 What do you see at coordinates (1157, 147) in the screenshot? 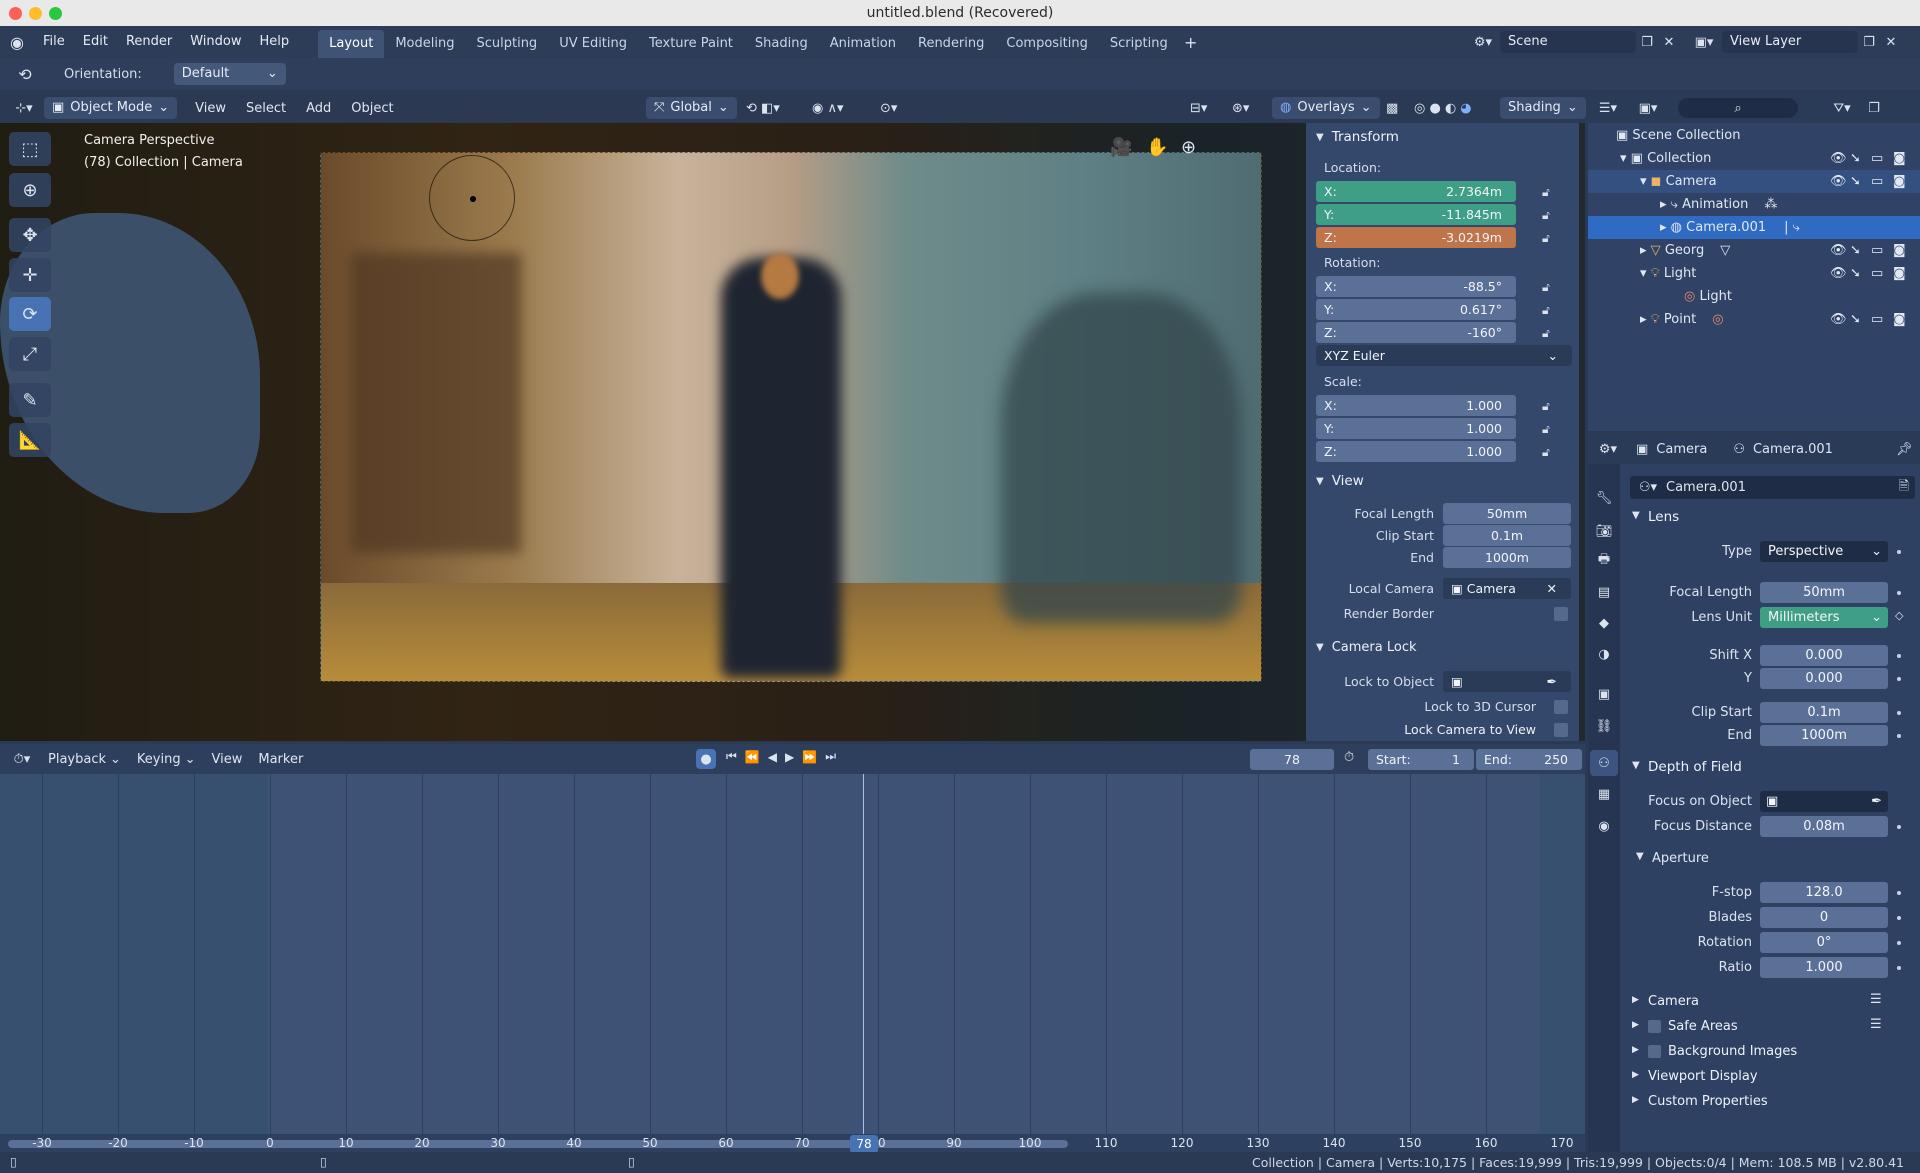
I see `pan-hand-icon: ✋` at bounding box center [1157, 147].